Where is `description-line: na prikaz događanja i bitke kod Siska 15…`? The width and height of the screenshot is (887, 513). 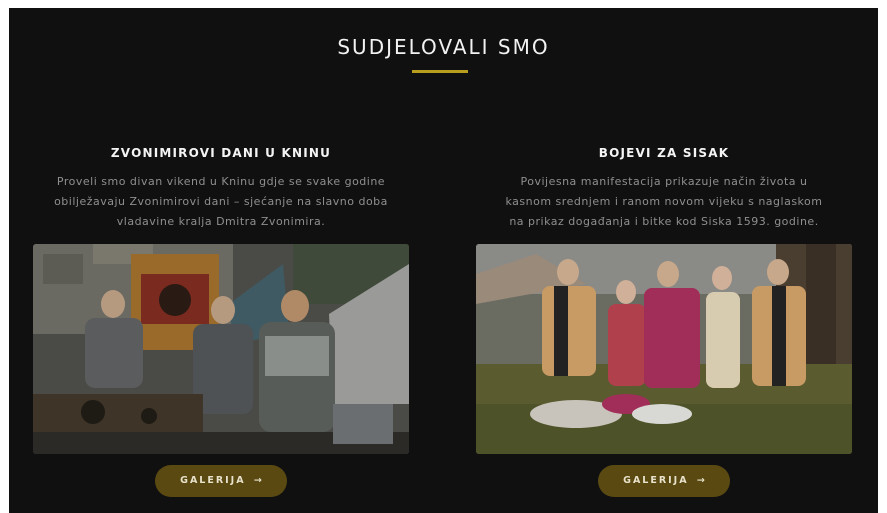
description-line: na prikaz događanja i bitke kod Siska 15… is located at coordinates (664, 221).